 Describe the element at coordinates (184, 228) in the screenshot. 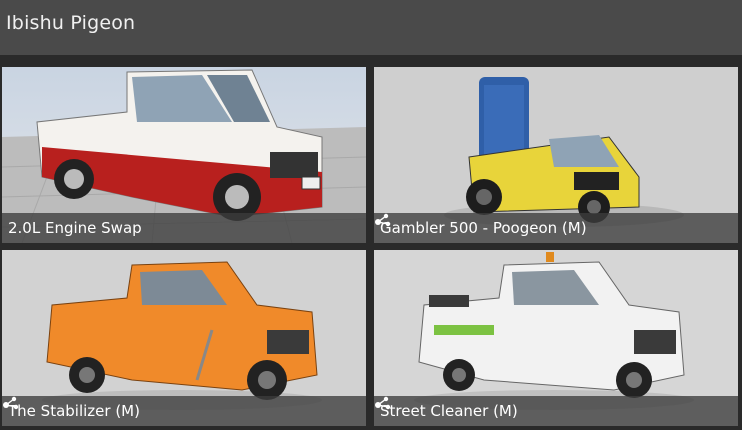

I see `config-caption: 2.0L Engine Swap` at that location.